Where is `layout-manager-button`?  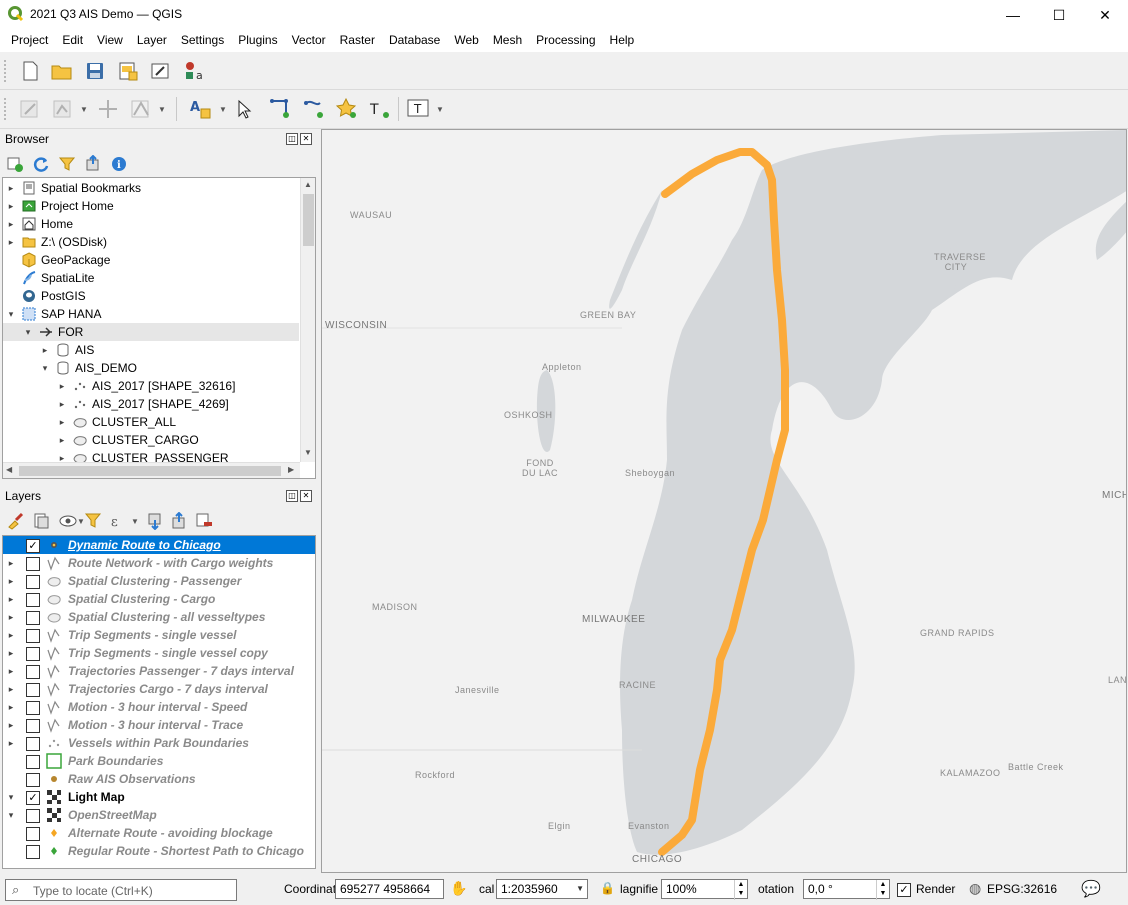
layout-manager-button is located at coordinates (161, 71).